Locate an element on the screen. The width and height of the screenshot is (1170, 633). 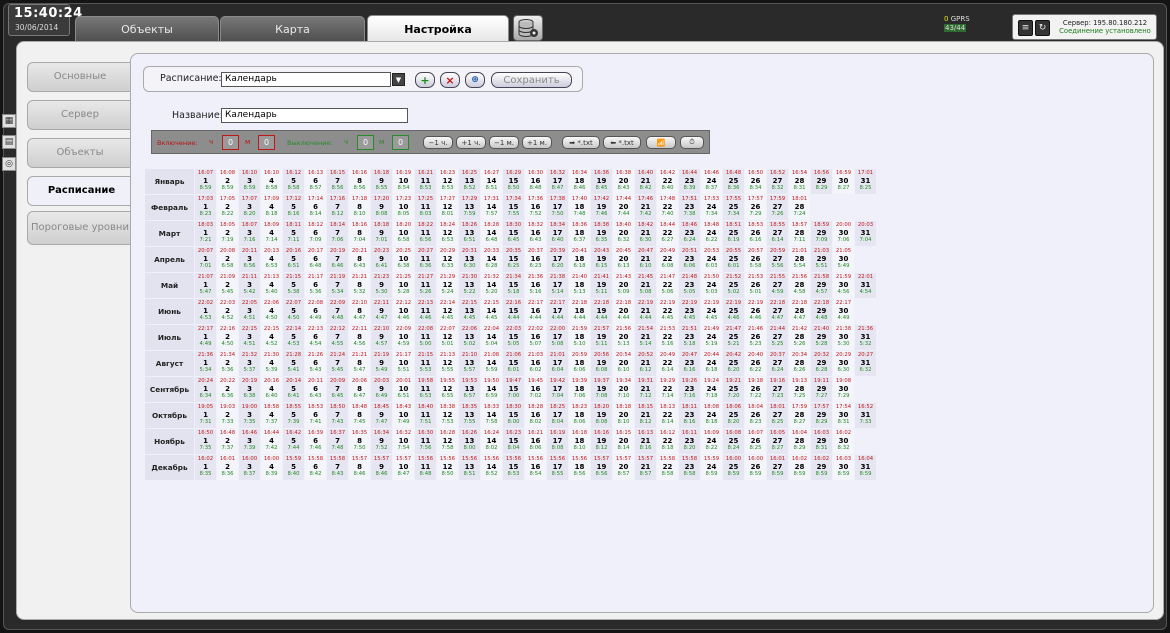
day-cell: 22:12 10 4:46 is located at coordinates (403, 311).